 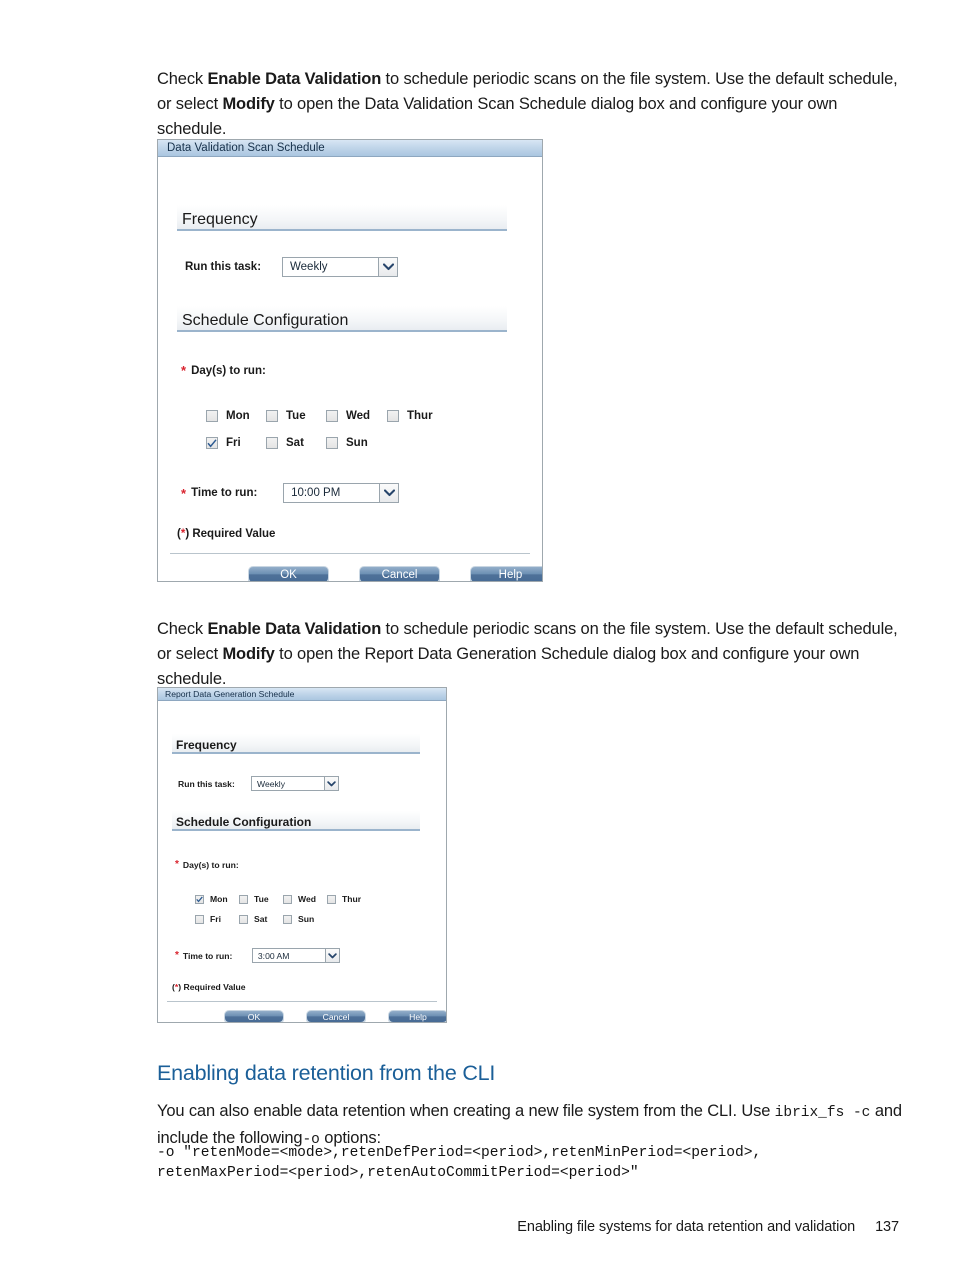 I want to click on dialog-title: Report Data Generation Schedule, so click(x=230, y=694).